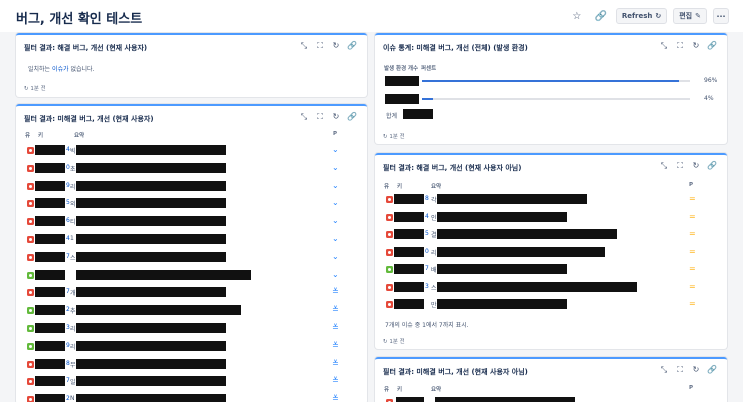 The image size is (743, 402). What do you see at coordinates (335, 149) in the screenshot?
I see `priority-low-icon: ⌄` at bounding box center [335, 149].